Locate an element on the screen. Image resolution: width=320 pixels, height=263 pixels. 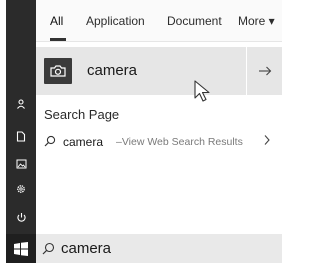
windows-start-button is located at coordinates (21, 248).